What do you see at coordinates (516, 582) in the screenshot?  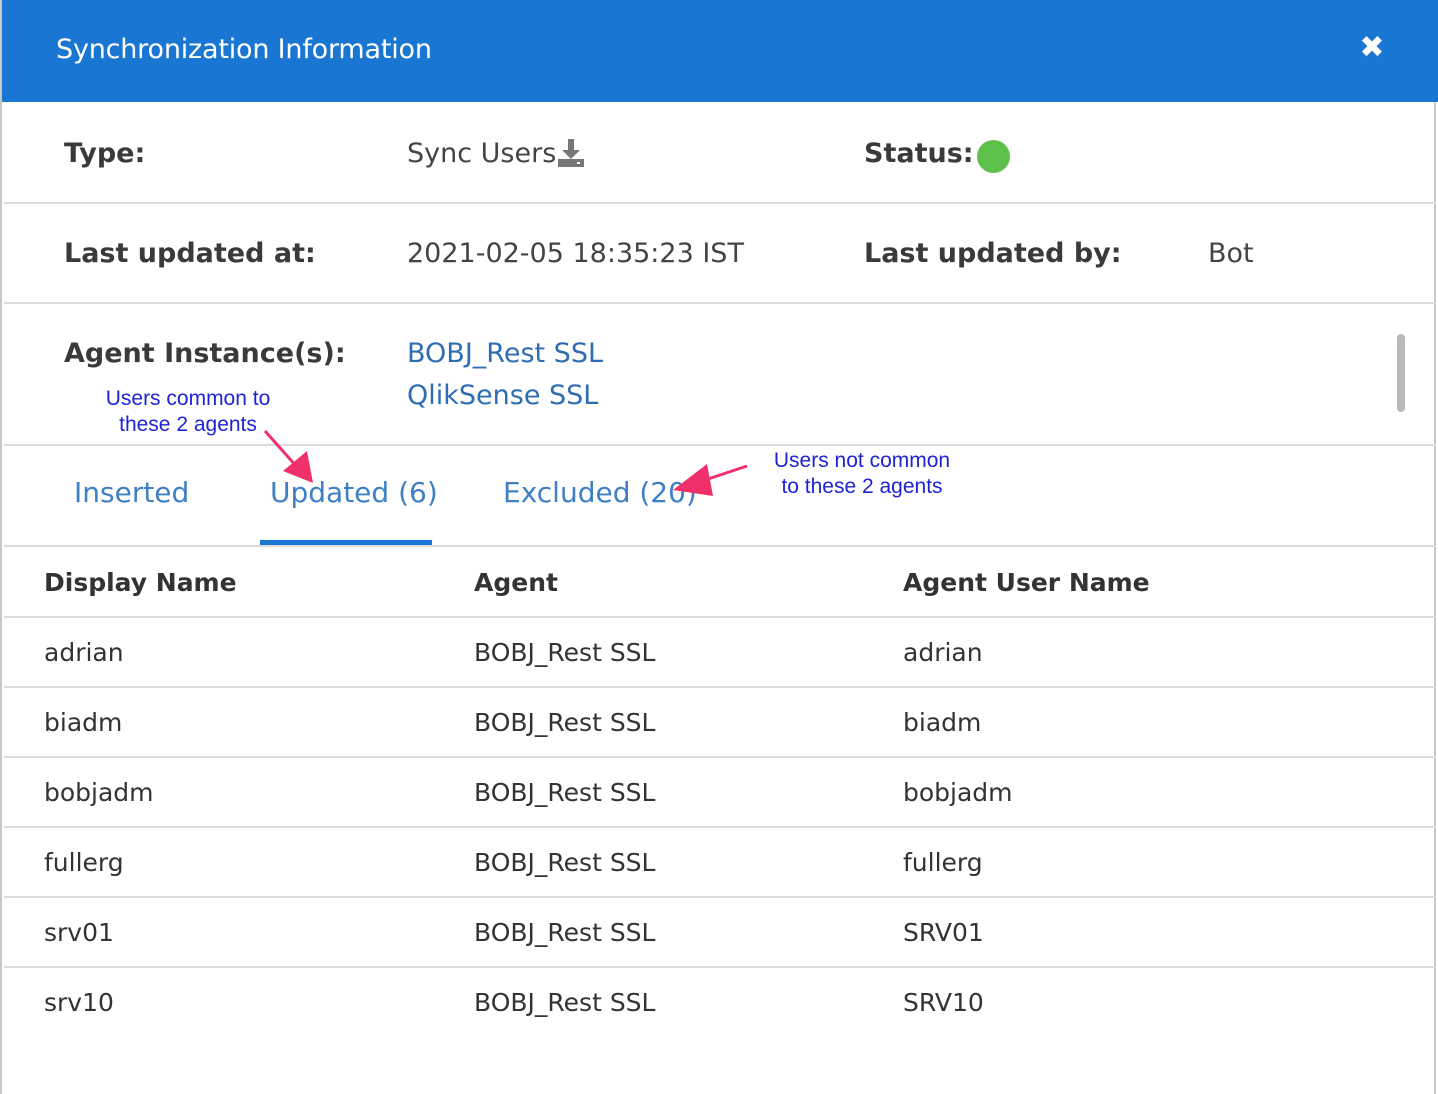 I see `column-header-agent: Agent` at bounding box center [516, 582].